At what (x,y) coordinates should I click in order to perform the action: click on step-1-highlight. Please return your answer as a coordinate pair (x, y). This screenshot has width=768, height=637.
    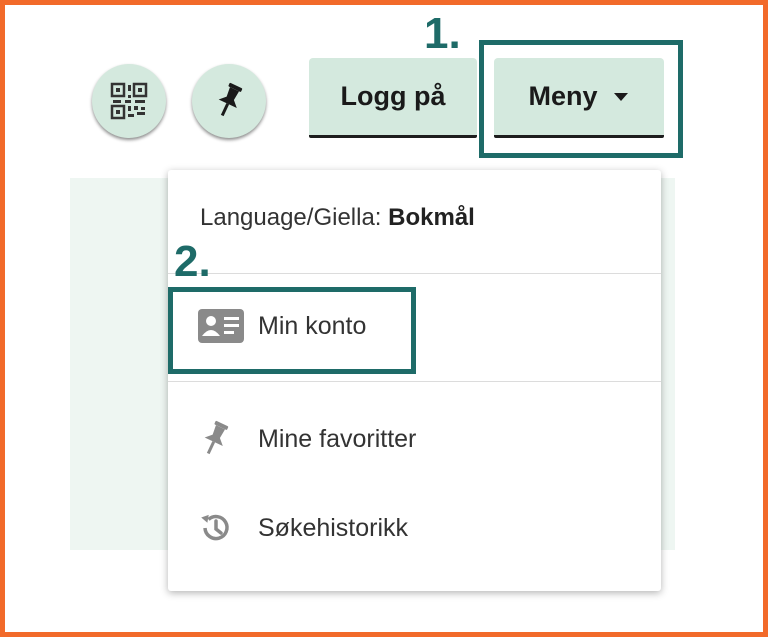
    Looking at the image, I should click on (581, 99).